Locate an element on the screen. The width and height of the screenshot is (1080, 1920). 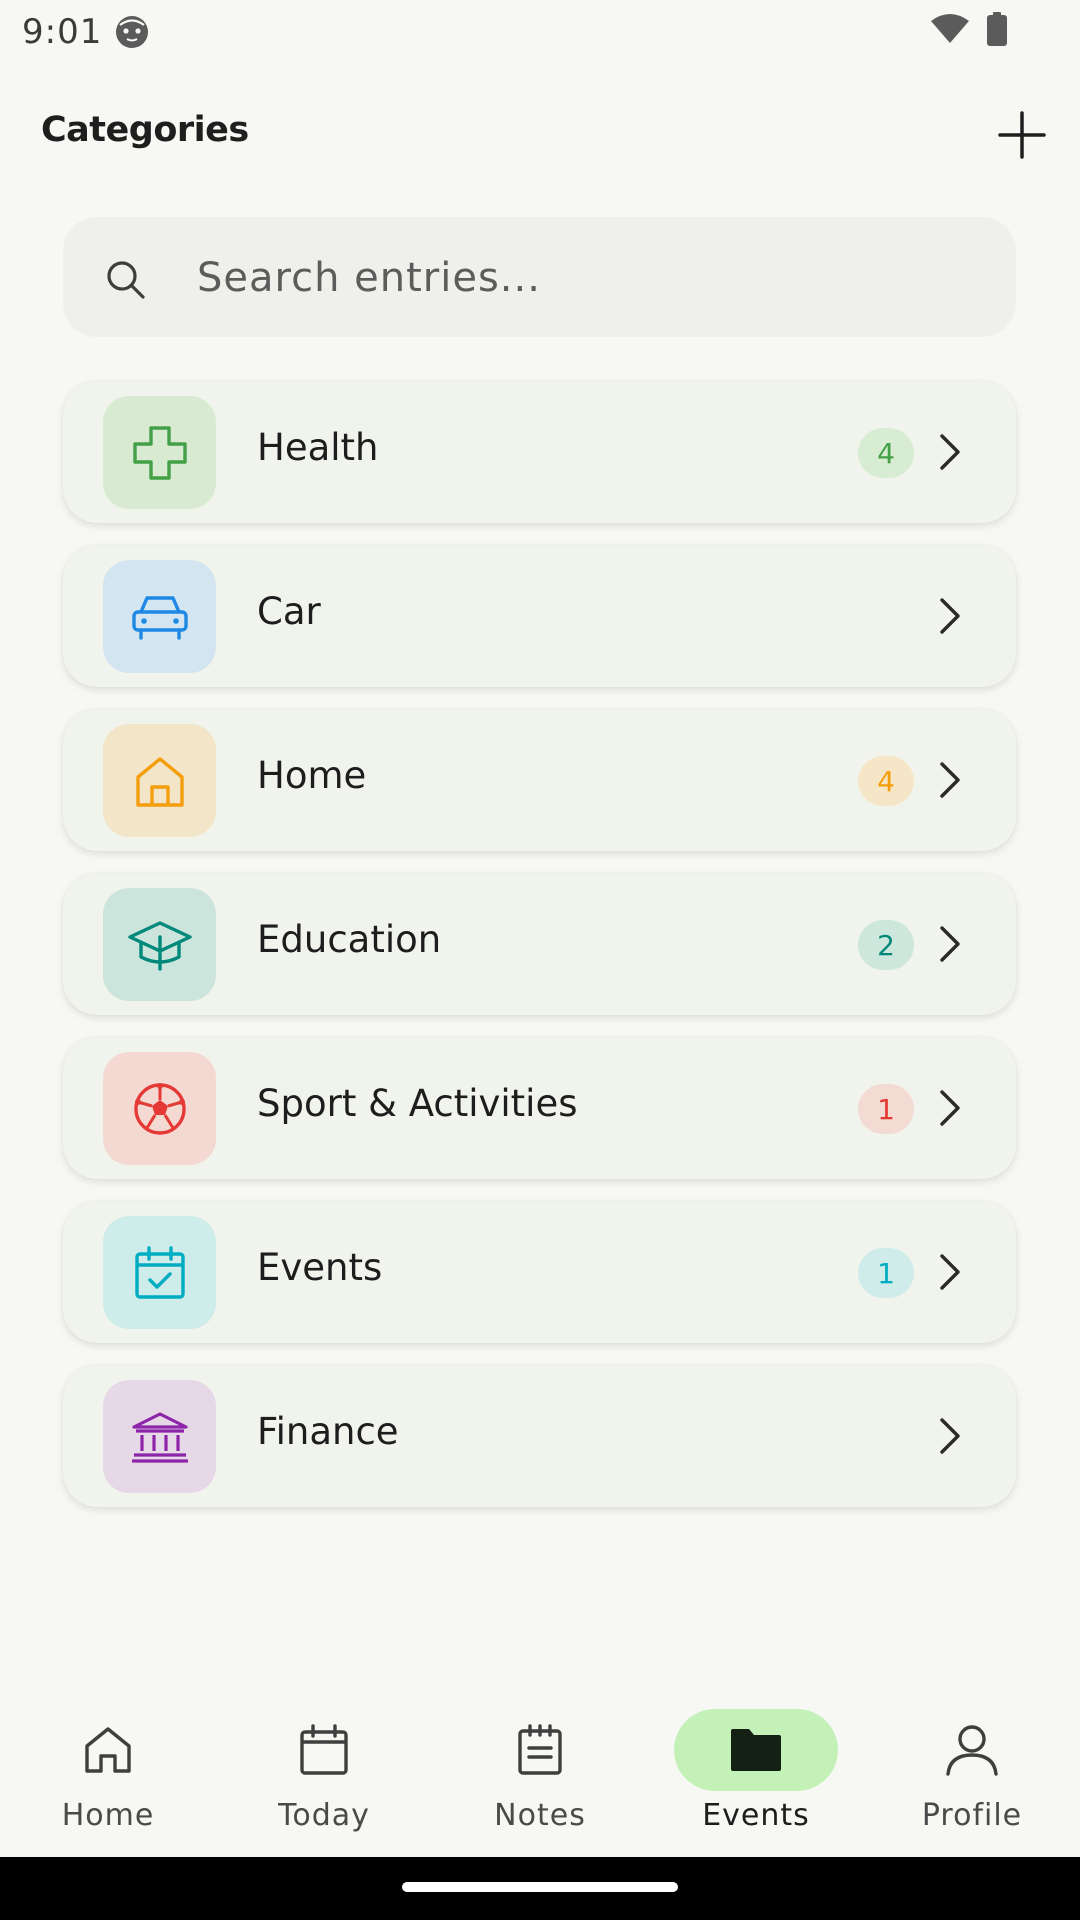
house-icon is located at coordinates (159, 781).